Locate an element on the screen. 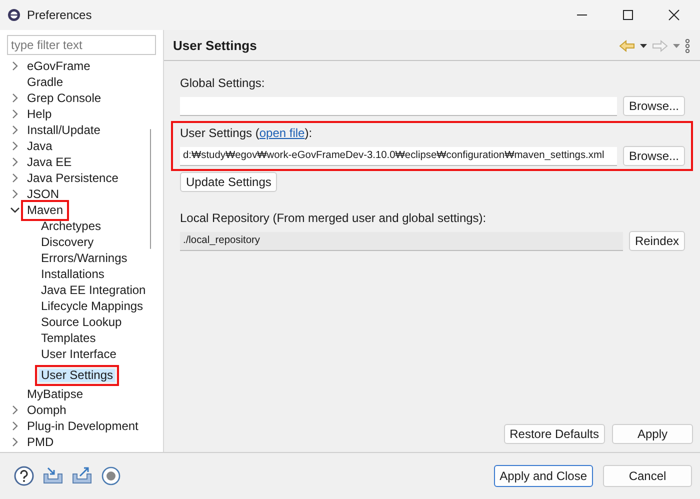  import-icon is located at coordinates (53, 475).